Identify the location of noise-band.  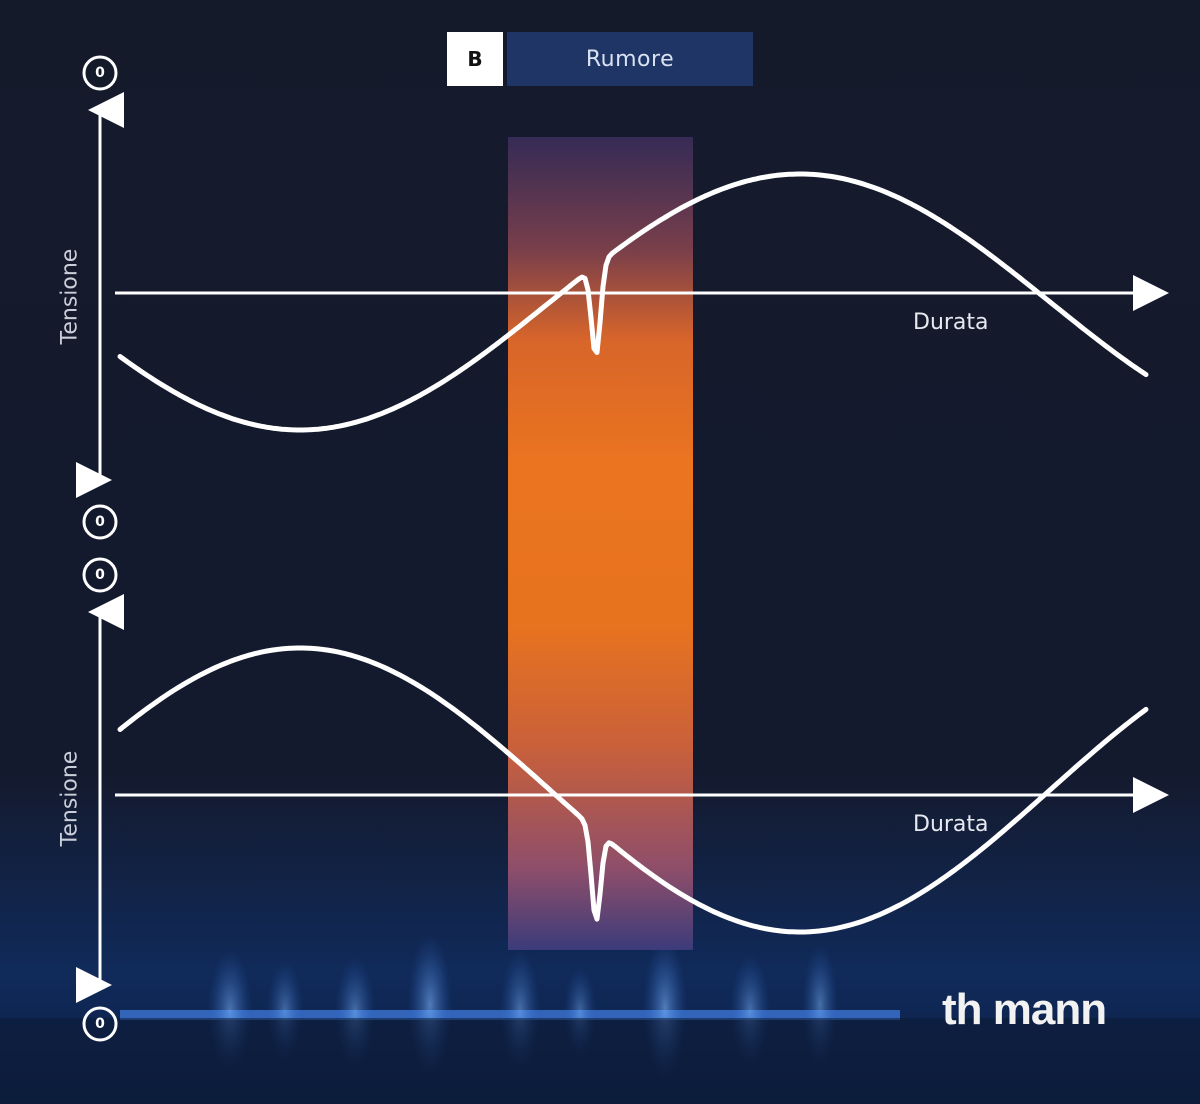
(600, 543).